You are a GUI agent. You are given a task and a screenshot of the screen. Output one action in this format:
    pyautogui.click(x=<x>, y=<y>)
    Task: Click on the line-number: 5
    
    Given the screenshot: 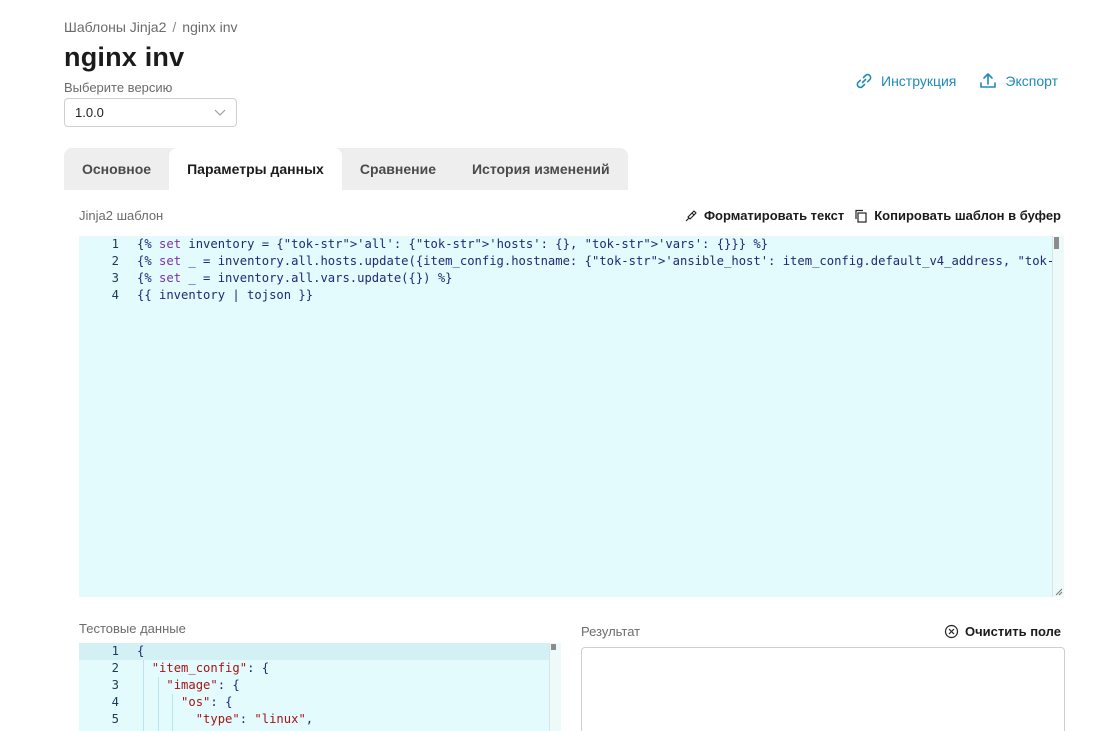 What is the action you would take?
    pyautogui.click(x=115, y=719)
    